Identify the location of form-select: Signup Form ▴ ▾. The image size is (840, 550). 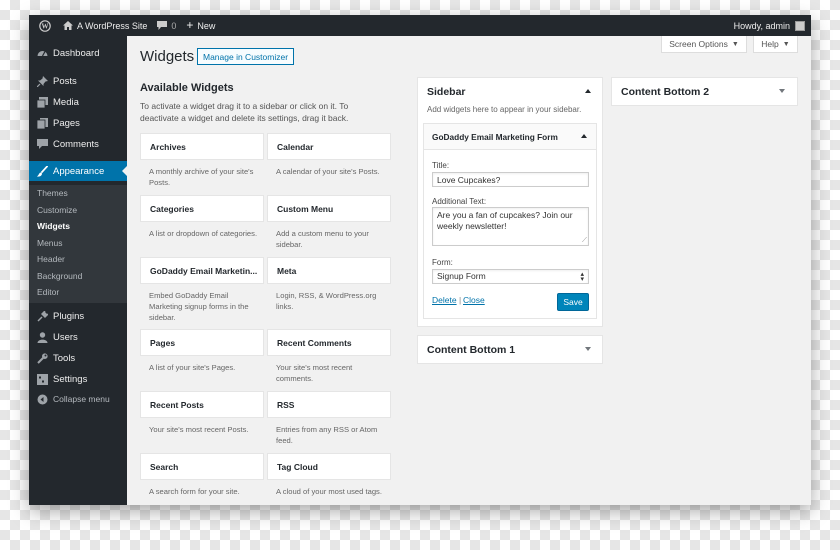
(510, 276).